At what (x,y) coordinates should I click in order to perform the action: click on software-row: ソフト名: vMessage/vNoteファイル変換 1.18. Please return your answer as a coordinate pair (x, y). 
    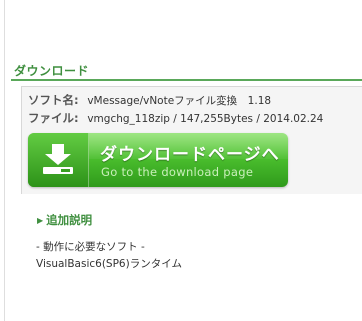
    Looking at the image, I should click on (149, 100).